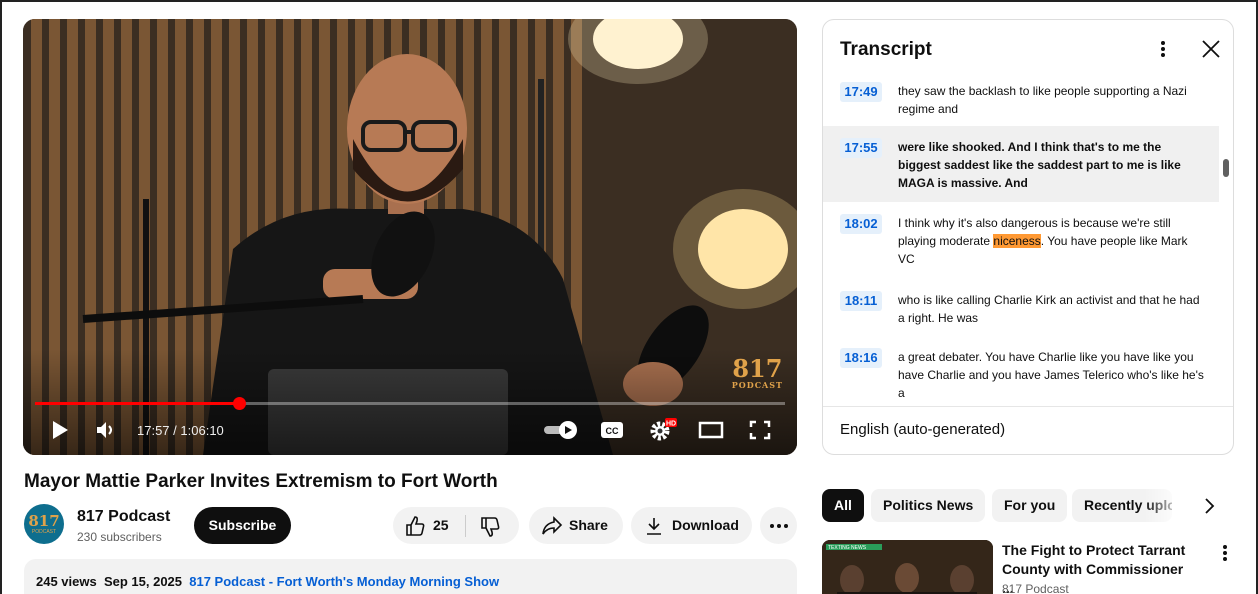  Describe the element at coordinates (847, 548) in the screenshot. I see `thumbnail-caption: TEXTING NEWS` at that location.